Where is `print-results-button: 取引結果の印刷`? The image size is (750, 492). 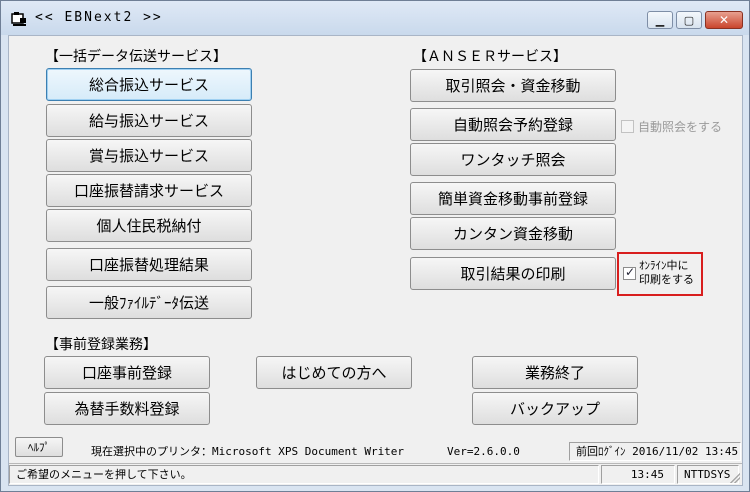
print-results-button: 取引結果の印刷 is located at coordinates (513, 273).